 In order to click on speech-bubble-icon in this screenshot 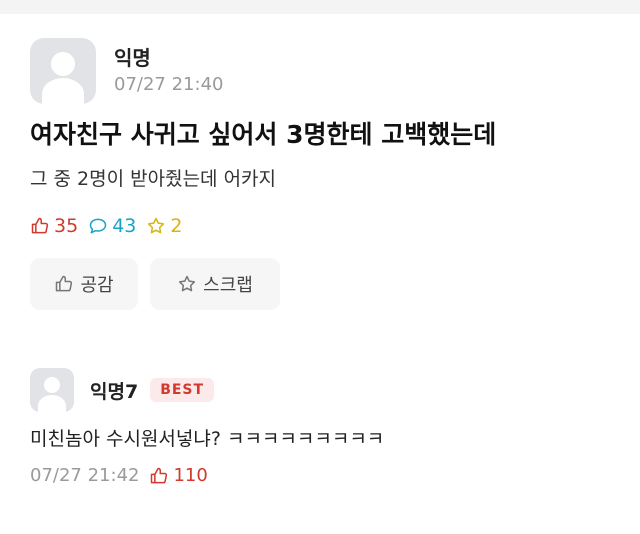, I will do `click(98, 226)`.